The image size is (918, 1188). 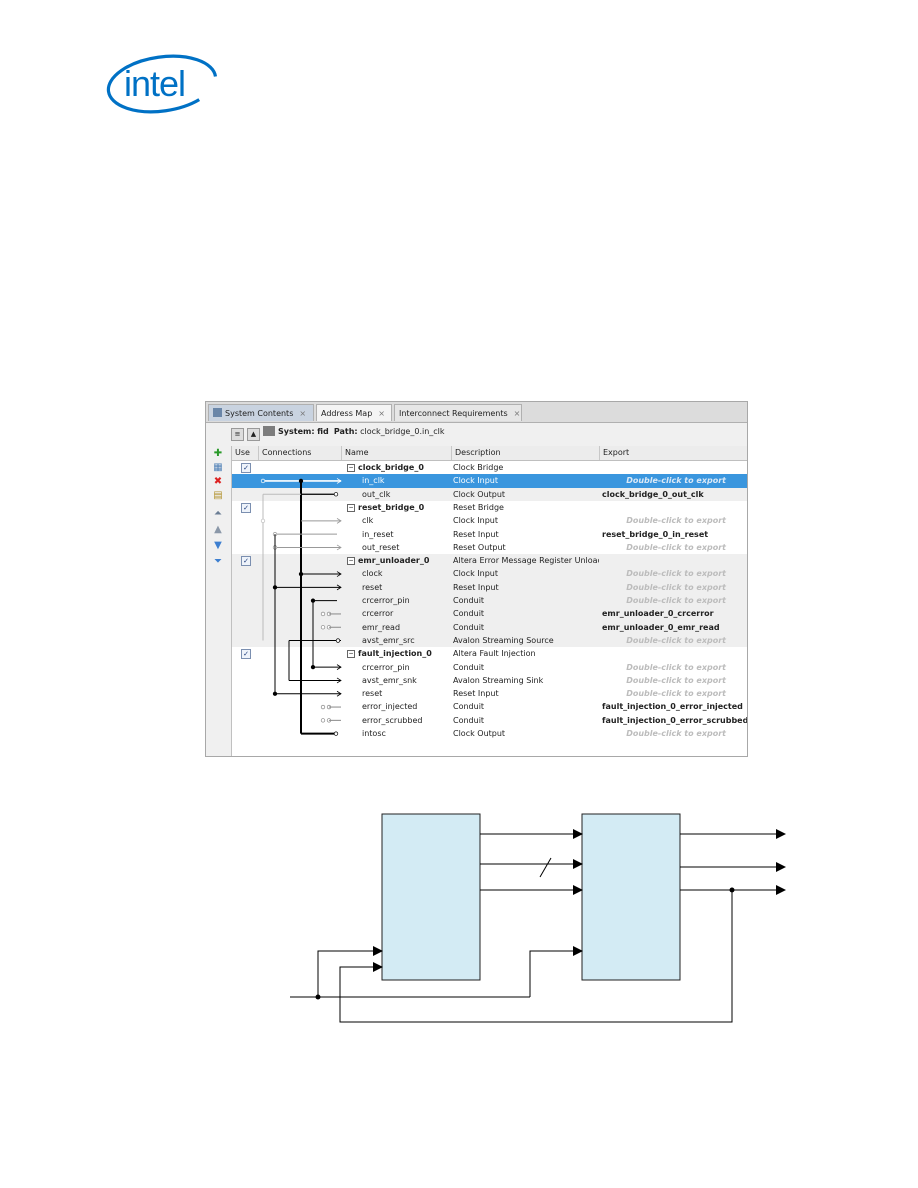 What do you see at coordinates (397, 453) in the screenshot?
I see `column-header-name: Name` at bounding box center [397, 453].